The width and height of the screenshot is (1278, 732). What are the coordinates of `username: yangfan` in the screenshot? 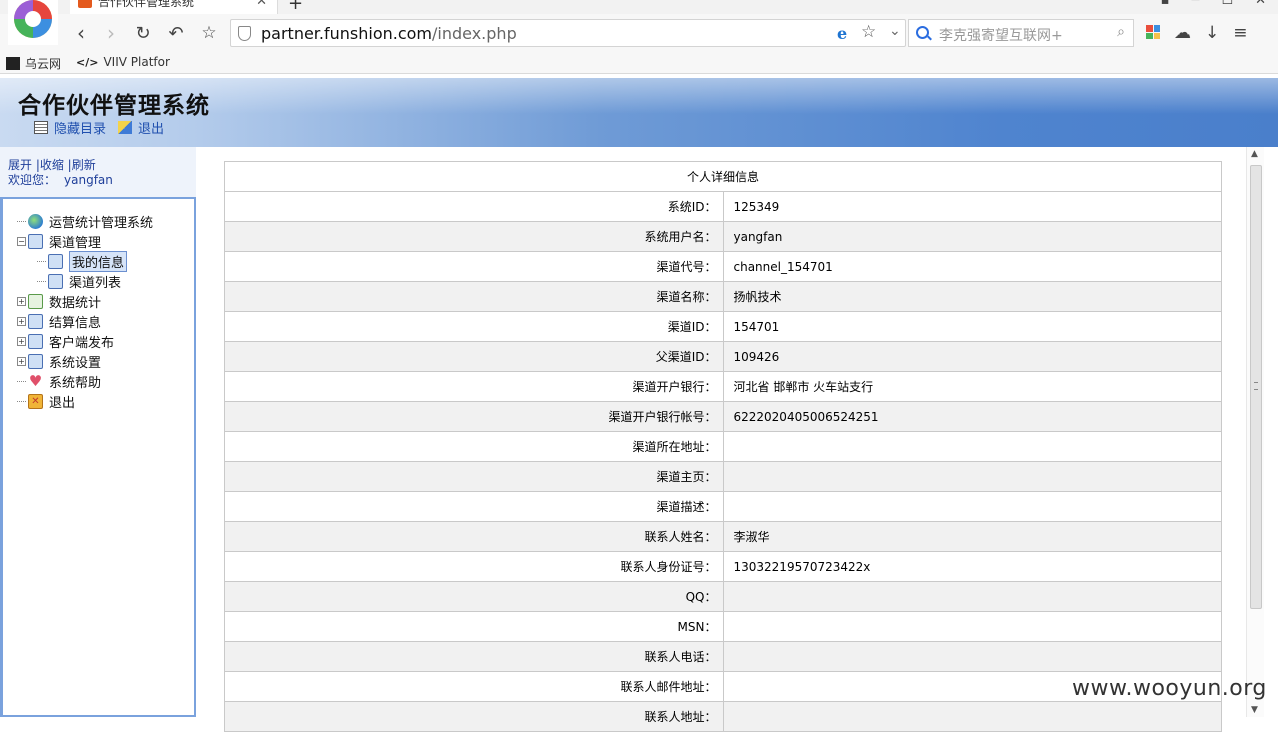 It's located at (88, 180).